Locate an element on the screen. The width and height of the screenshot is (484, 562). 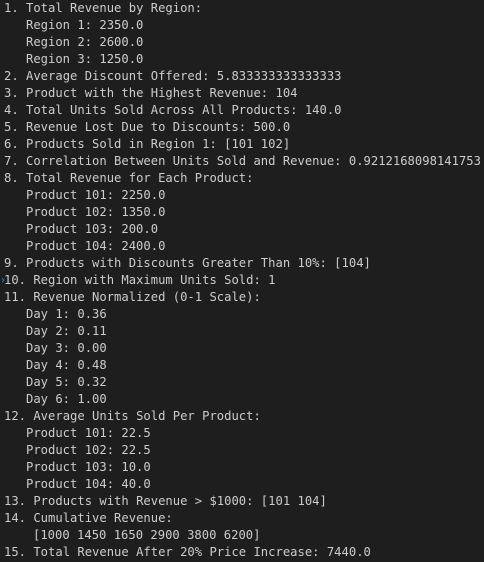
output-line-text: Region 1: 2350.0 is located at coordinates (85, 25).